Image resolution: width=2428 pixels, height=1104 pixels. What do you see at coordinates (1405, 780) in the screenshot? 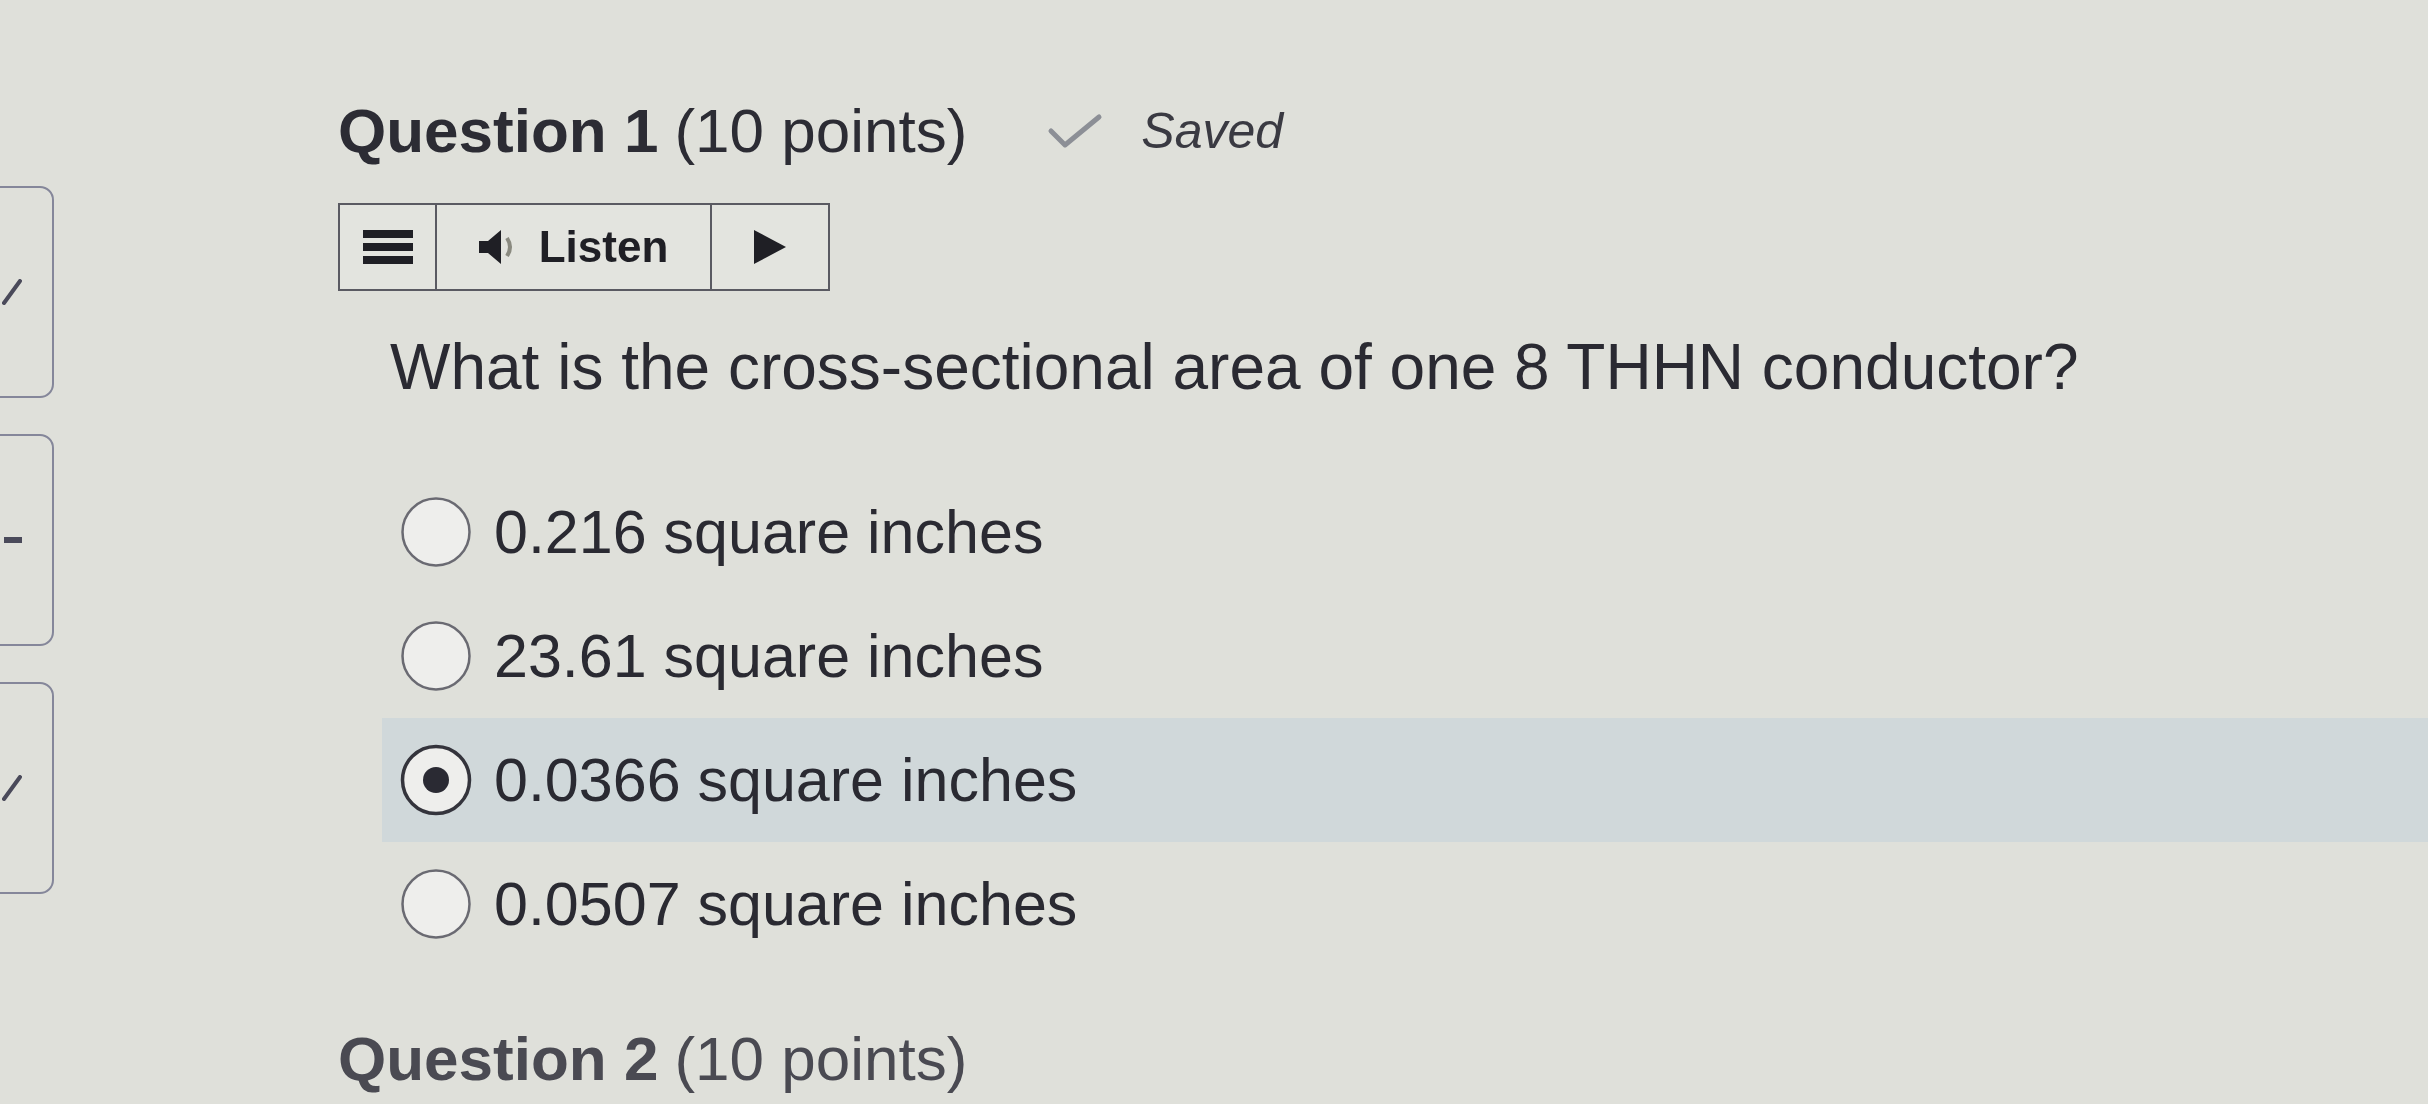
I see `answer-option: 0.0366 square inches` at bounding box center [1405, 780].